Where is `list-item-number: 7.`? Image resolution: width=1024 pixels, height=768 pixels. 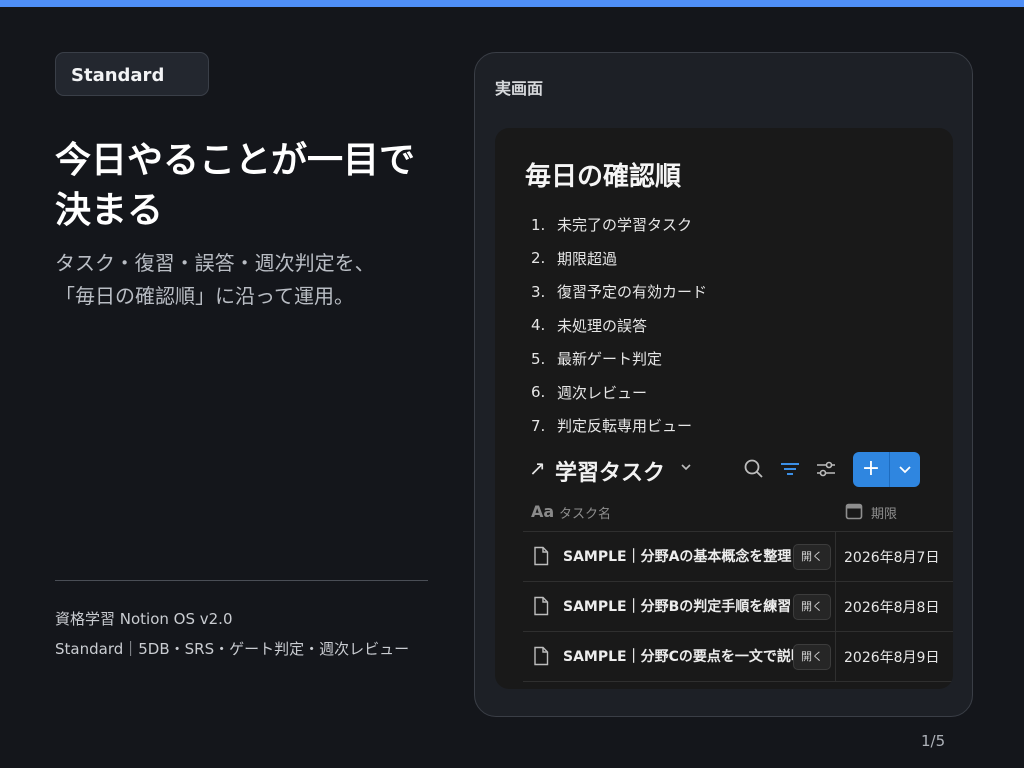 list-item-number: 7. is located at coordinates (538, 425).